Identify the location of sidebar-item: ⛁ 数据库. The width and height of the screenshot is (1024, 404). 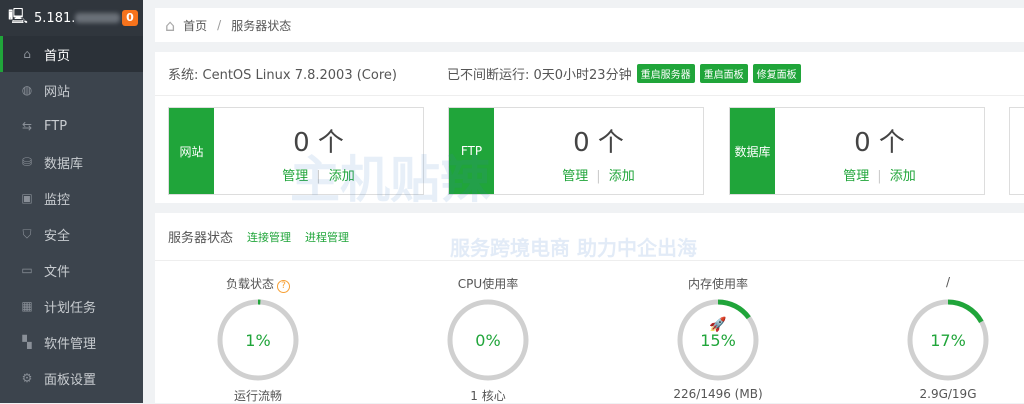
(71, 162).